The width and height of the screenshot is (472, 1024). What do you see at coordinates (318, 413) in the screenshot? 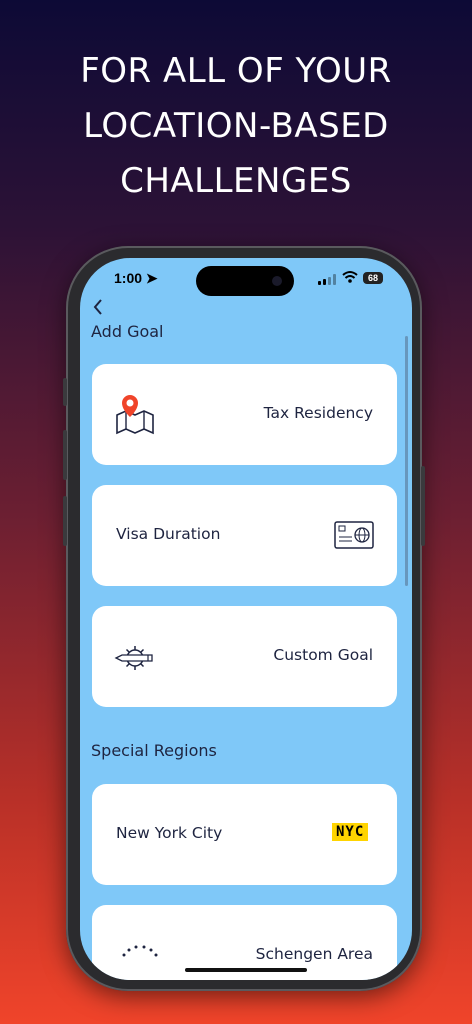
I see `goal-label-tax-residency: Tax Residency` at bounding box center [318, 413].